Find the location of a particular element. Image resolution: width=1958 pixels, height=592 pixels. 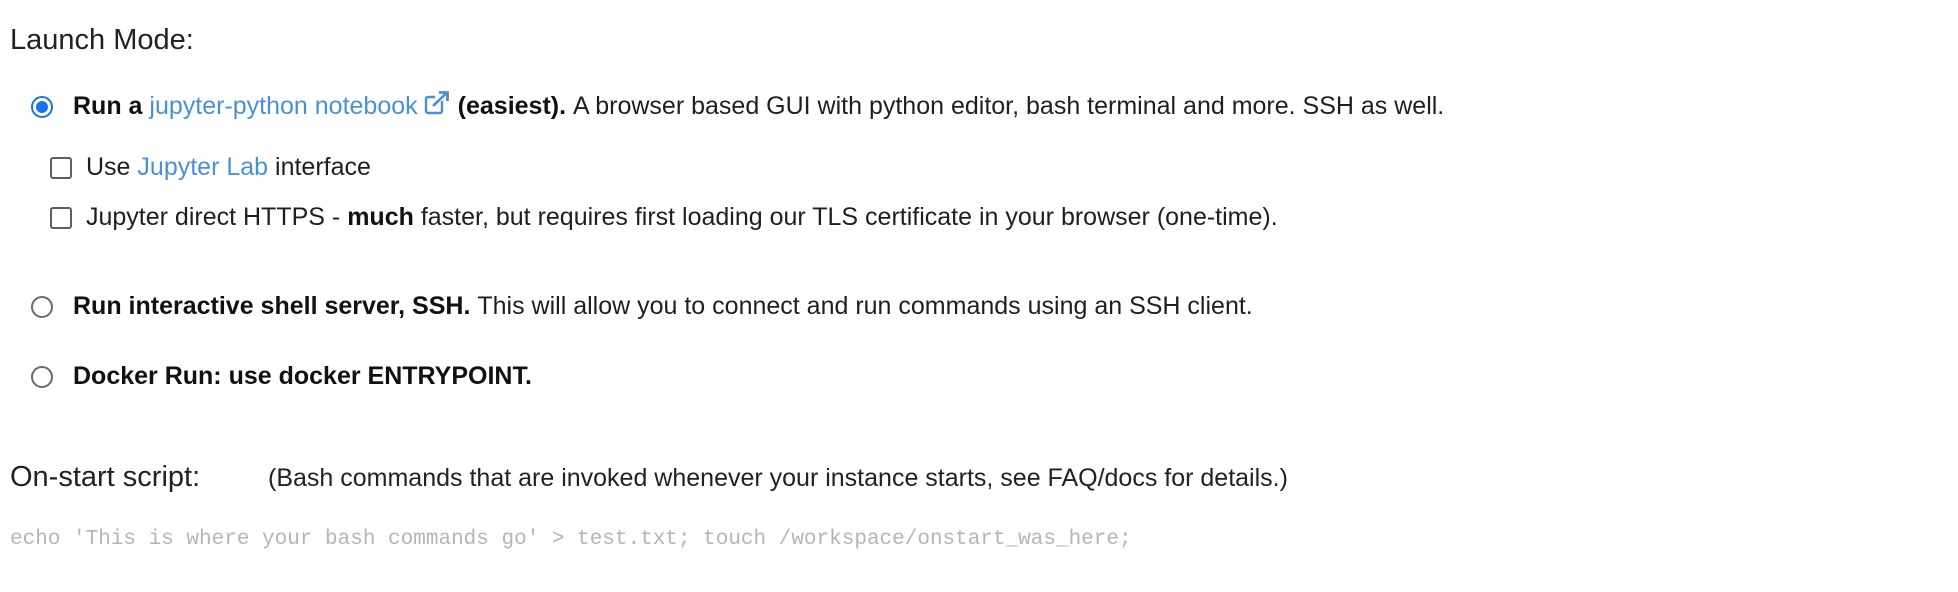

ssh-radio is located at coordinates (42, 306).